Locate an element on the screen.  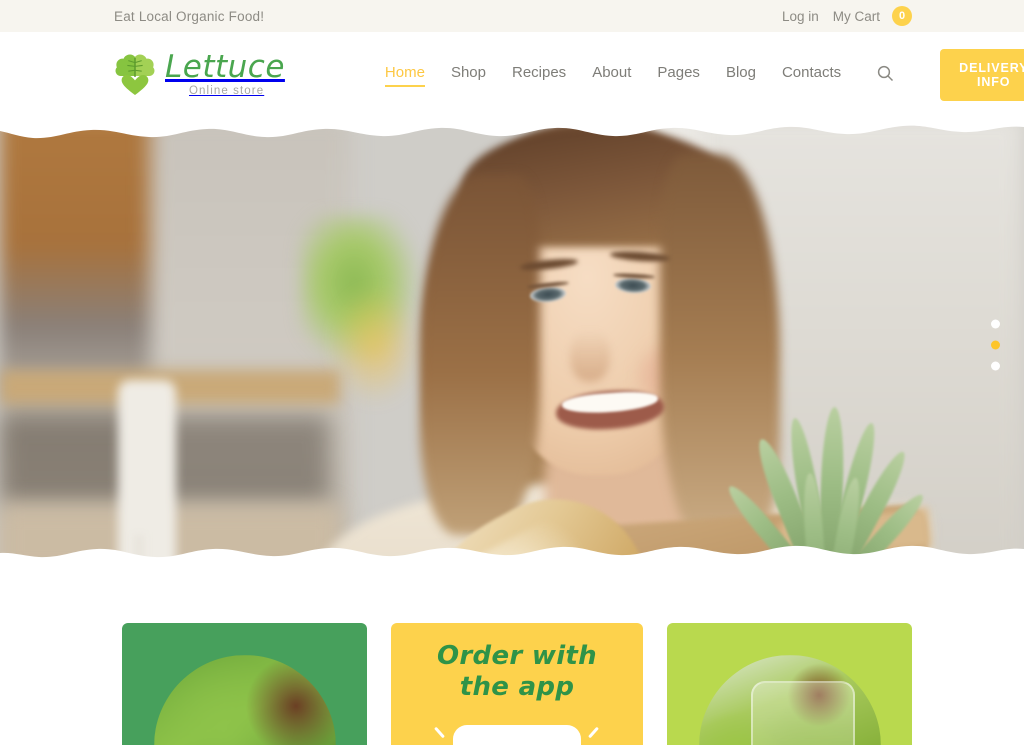
nav-item-pages: Pages is located at coordinates (678, 75).